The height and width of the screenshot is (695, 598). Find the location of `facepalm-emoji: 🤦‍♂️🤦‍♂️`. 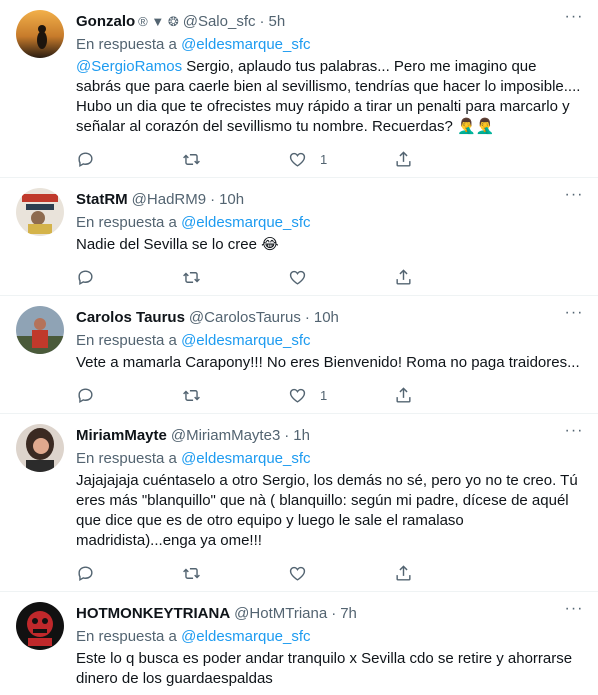

facepalm-emoji: 🤦‍♂️🤦‍♂️ is located at coordinates (476, 126).